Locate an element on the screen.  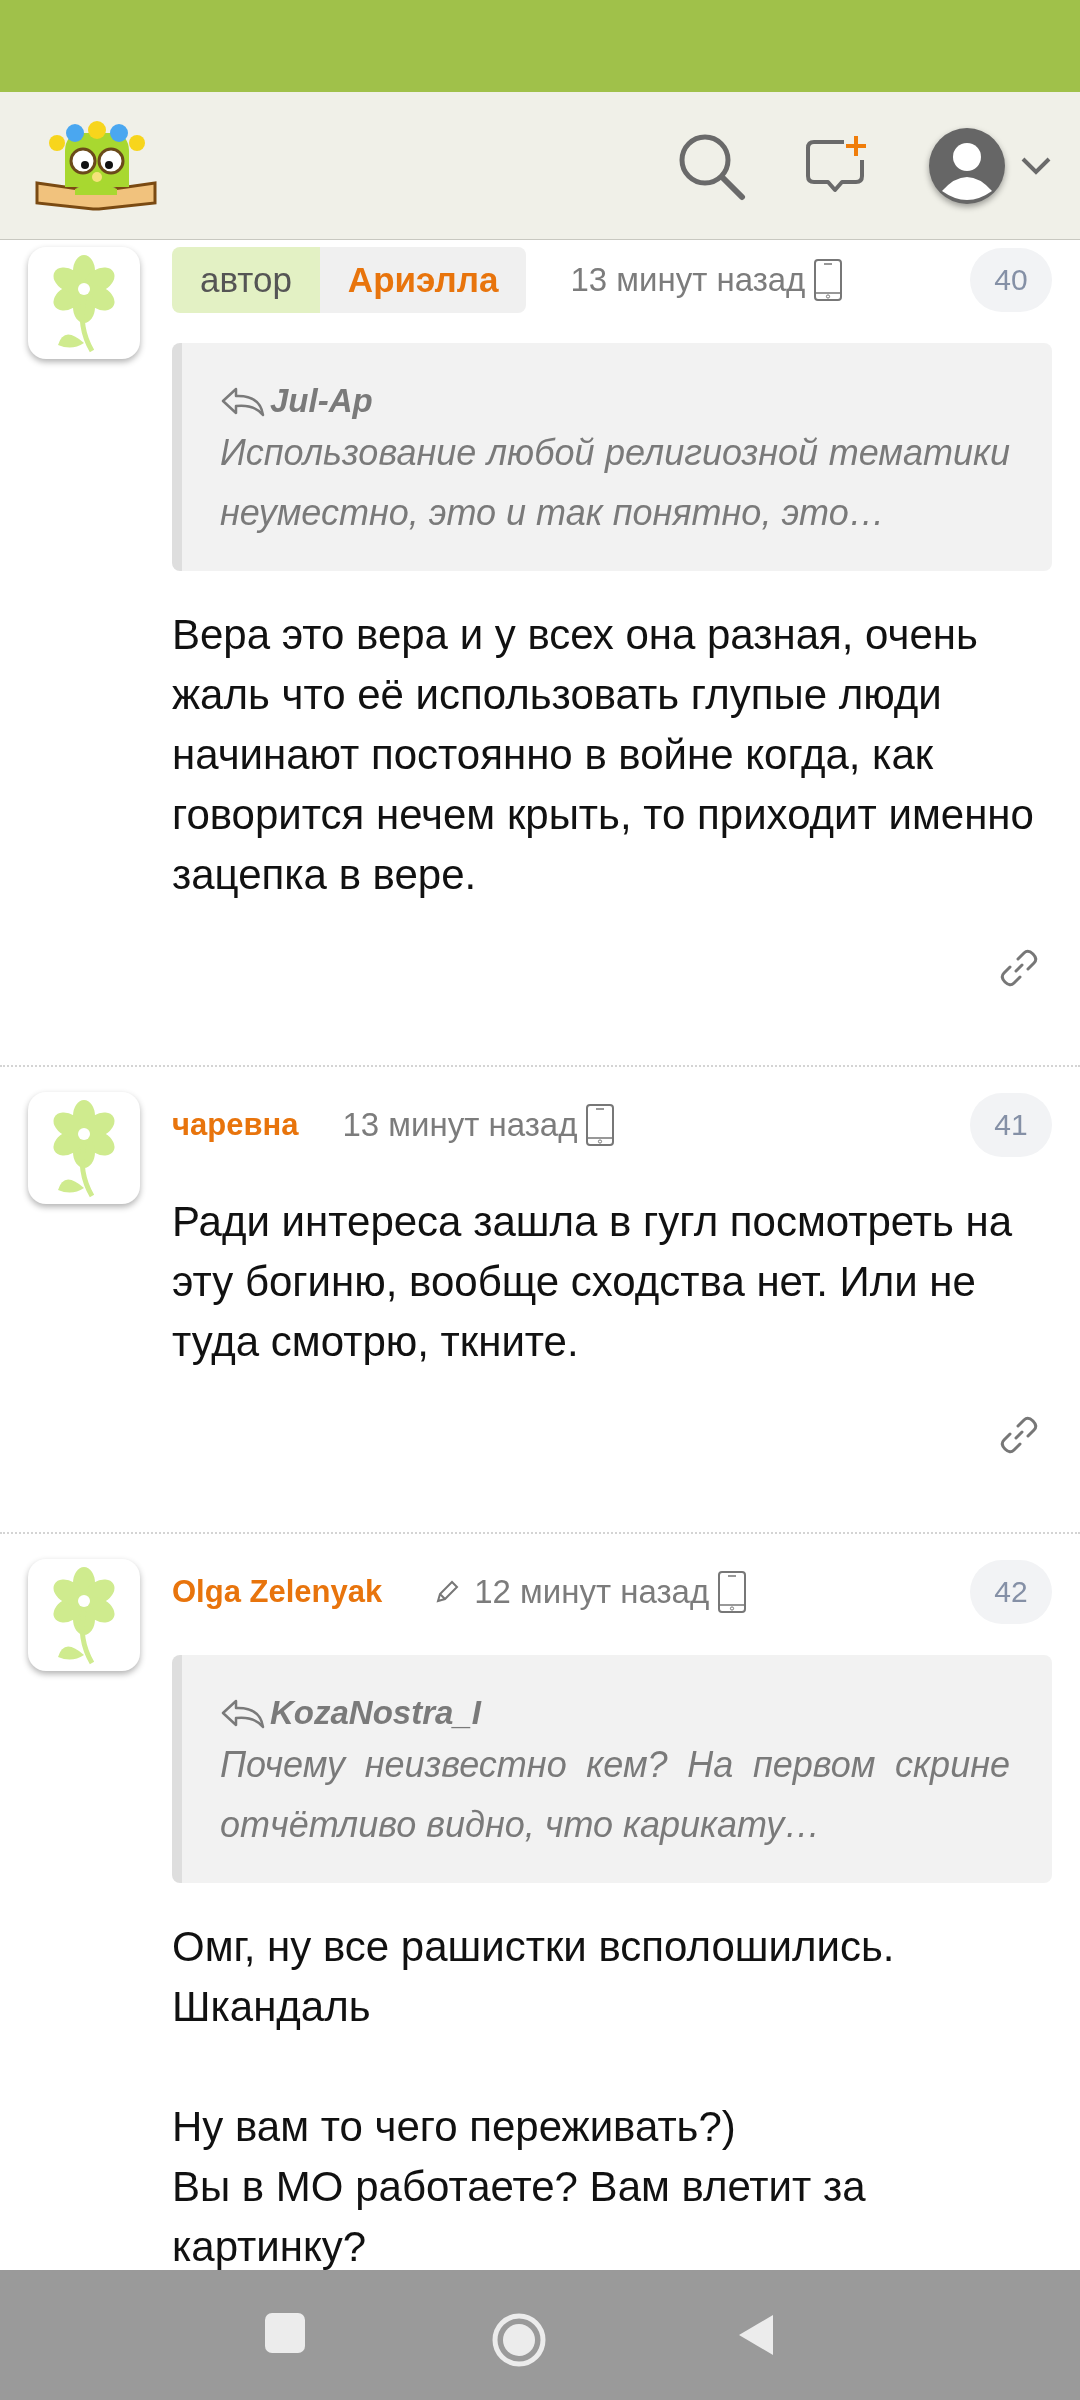
logo-drawing is located at coordinates (96, 165).